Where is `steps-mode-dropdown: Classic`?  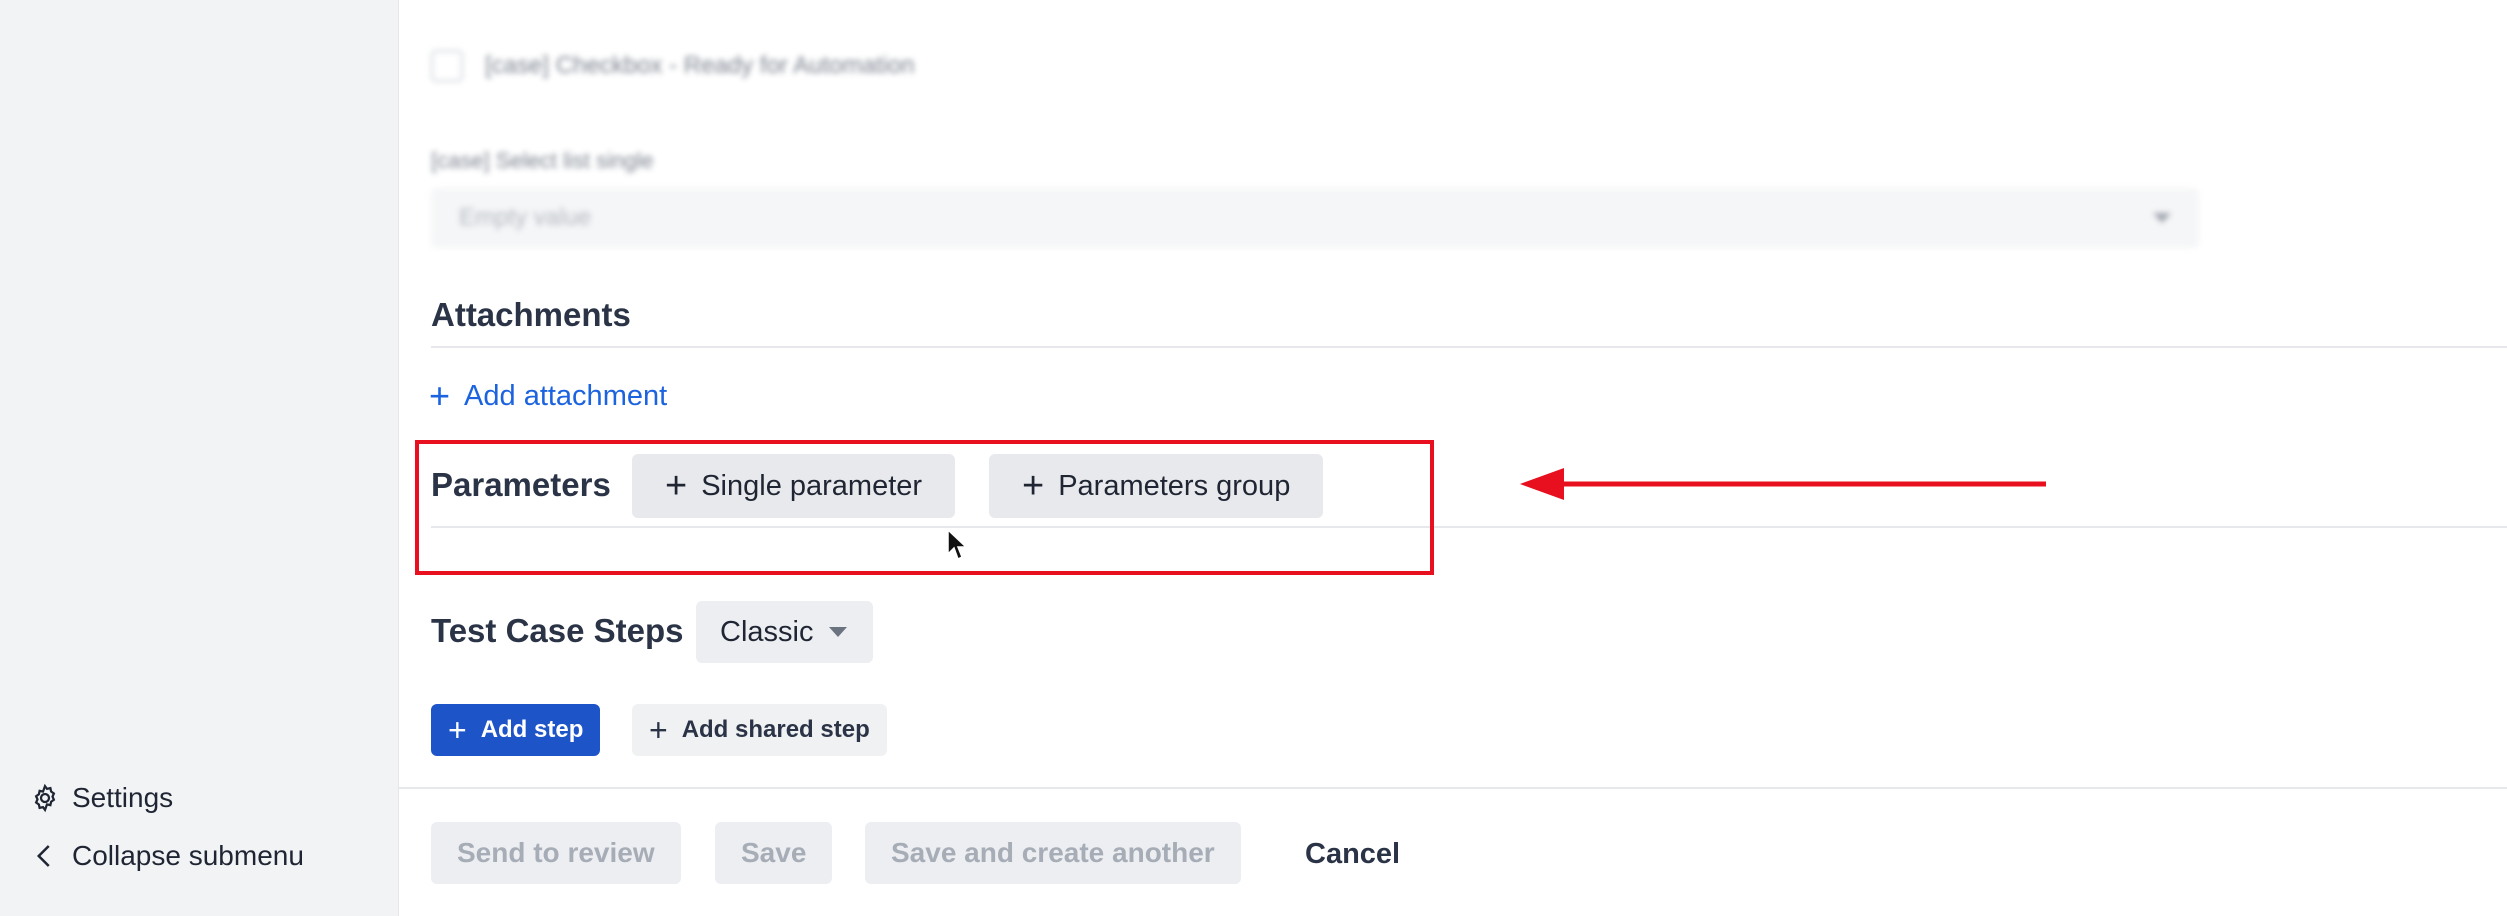 steps-mode-dropdown: Classic is located at coordinates (784, 632).